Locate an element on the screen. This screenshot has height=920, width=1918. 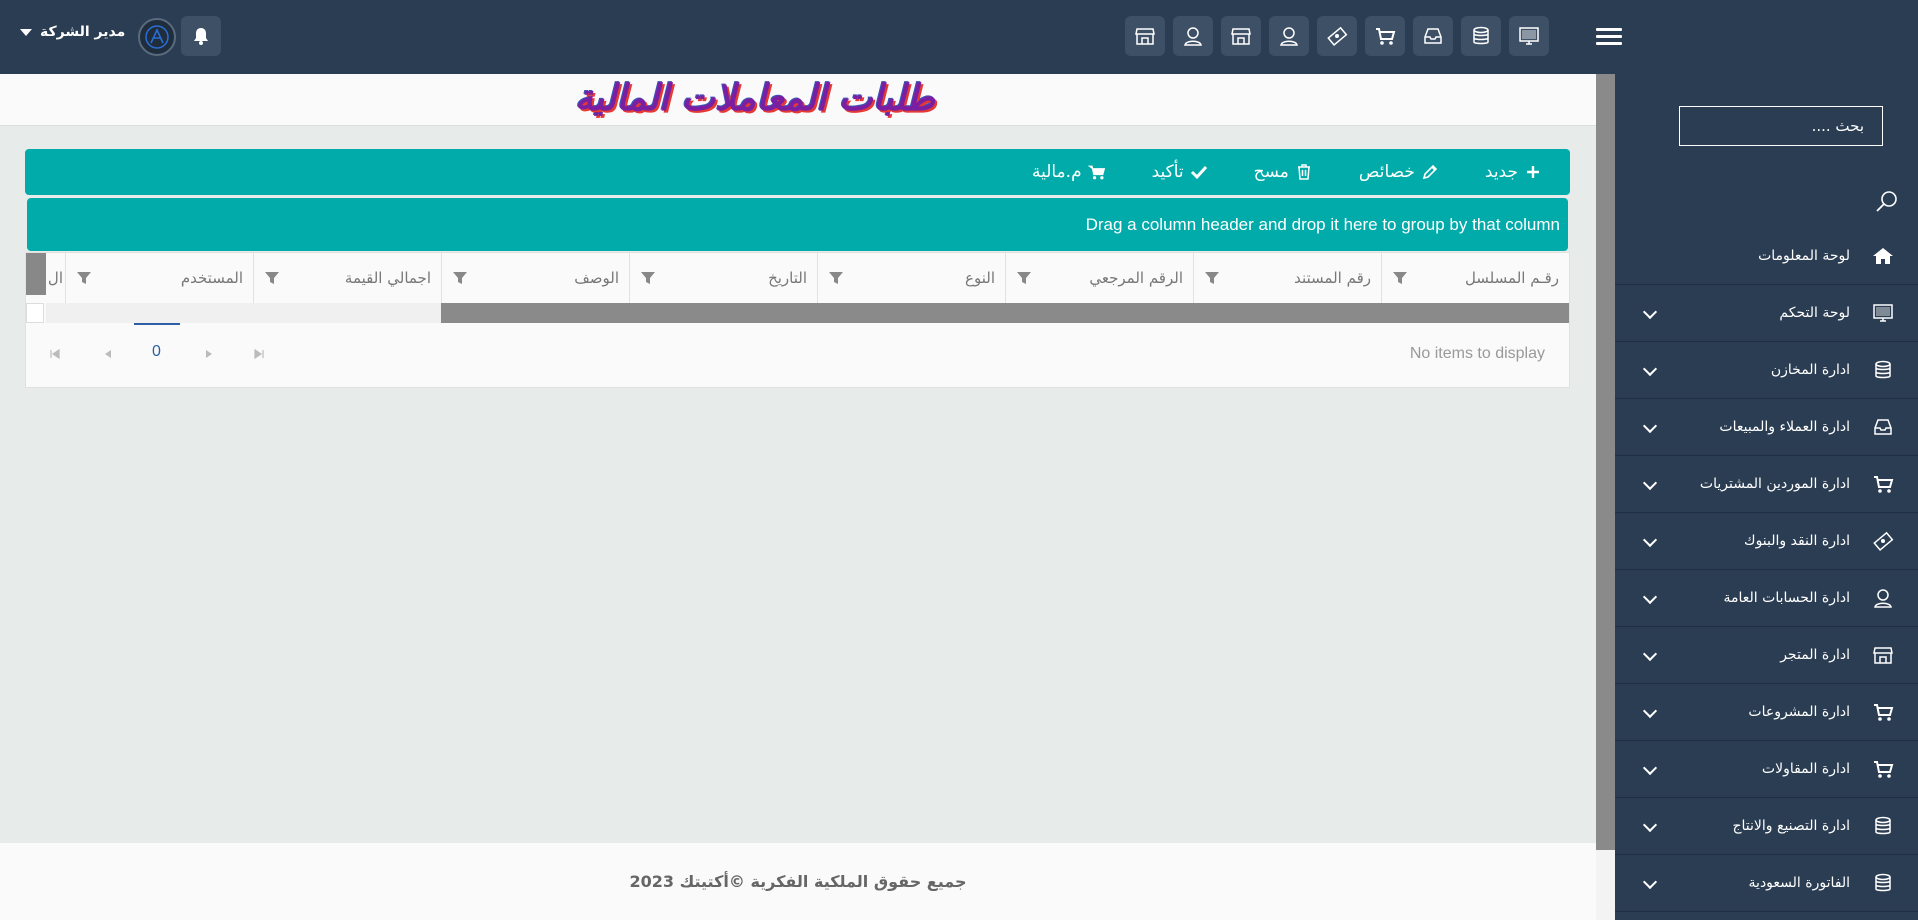
first-page-icon is located at coordinates (55, 354).